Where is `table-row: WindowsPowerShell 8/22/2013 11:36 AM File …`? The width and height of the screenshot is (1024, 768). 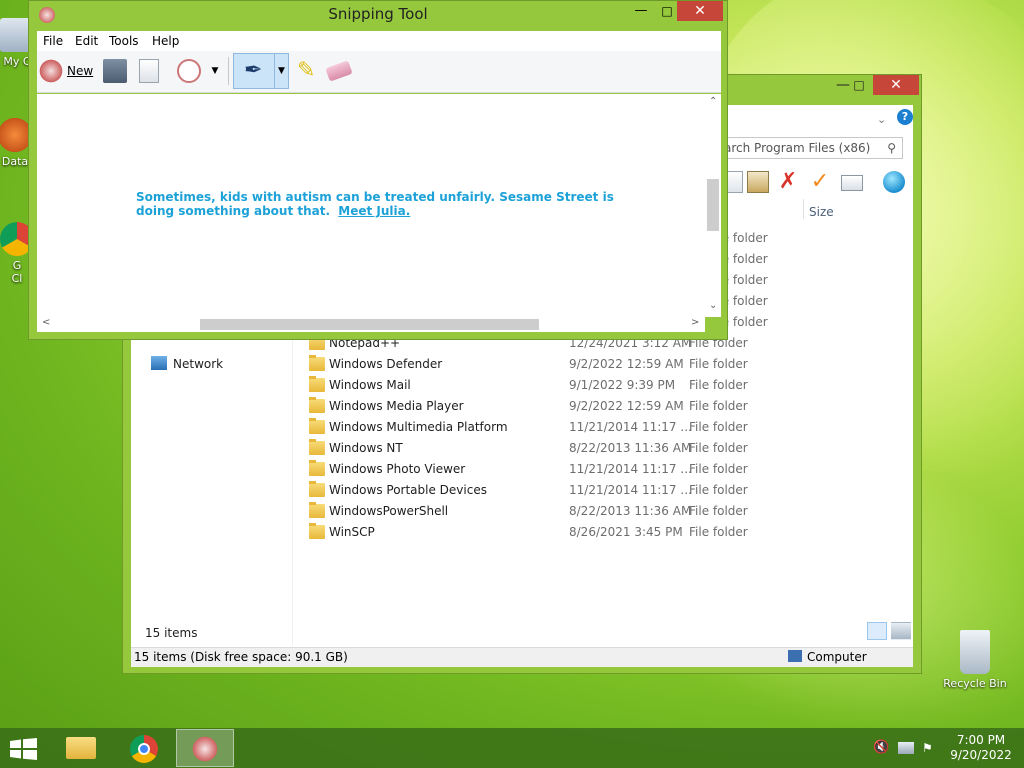
table-row: WindowsPowerShell 8/22/2013 11:36 AM File … is located at coordinates (569, 511).